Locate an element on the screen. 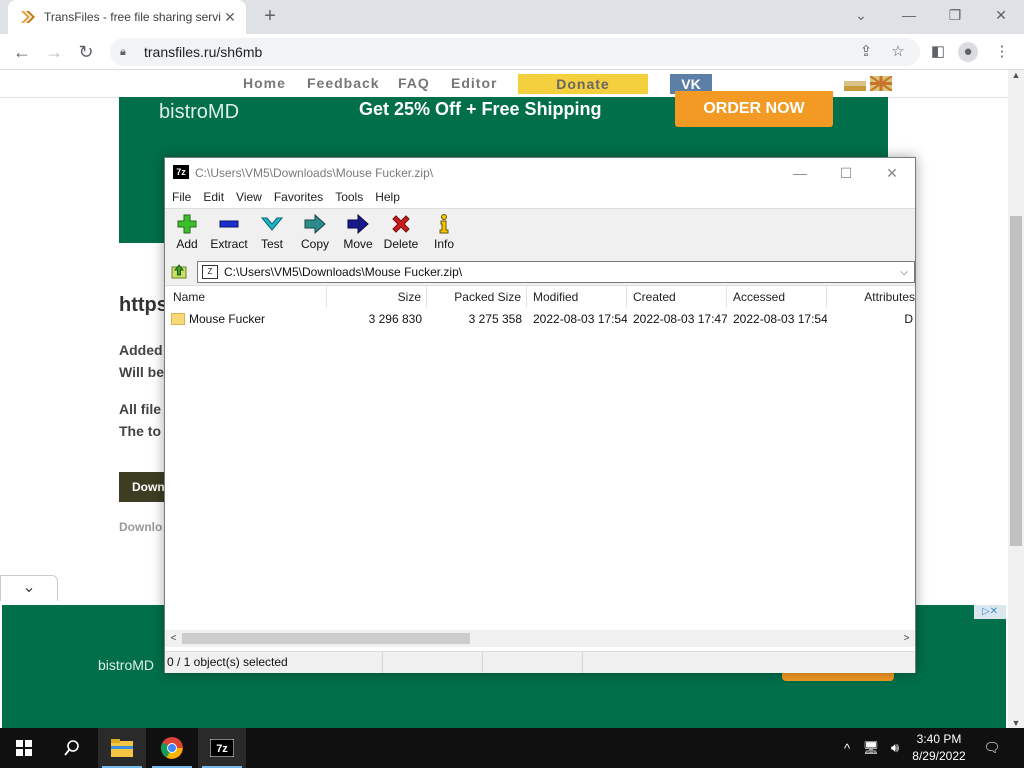 The image size is (1024, 768). lock-icon: 🔒︎ is located at coordinates (123, 51).